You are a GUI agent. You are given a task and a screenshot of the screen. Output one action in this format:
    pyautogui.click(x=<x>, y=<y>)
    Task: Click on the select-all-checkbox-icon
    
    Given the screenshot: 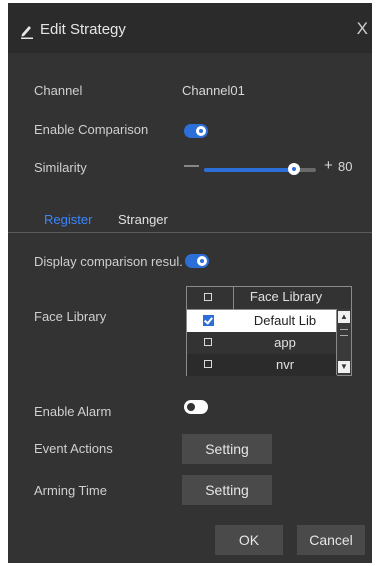 What is the action you would take?
    pyautogui.click(x=208, y=297)
    